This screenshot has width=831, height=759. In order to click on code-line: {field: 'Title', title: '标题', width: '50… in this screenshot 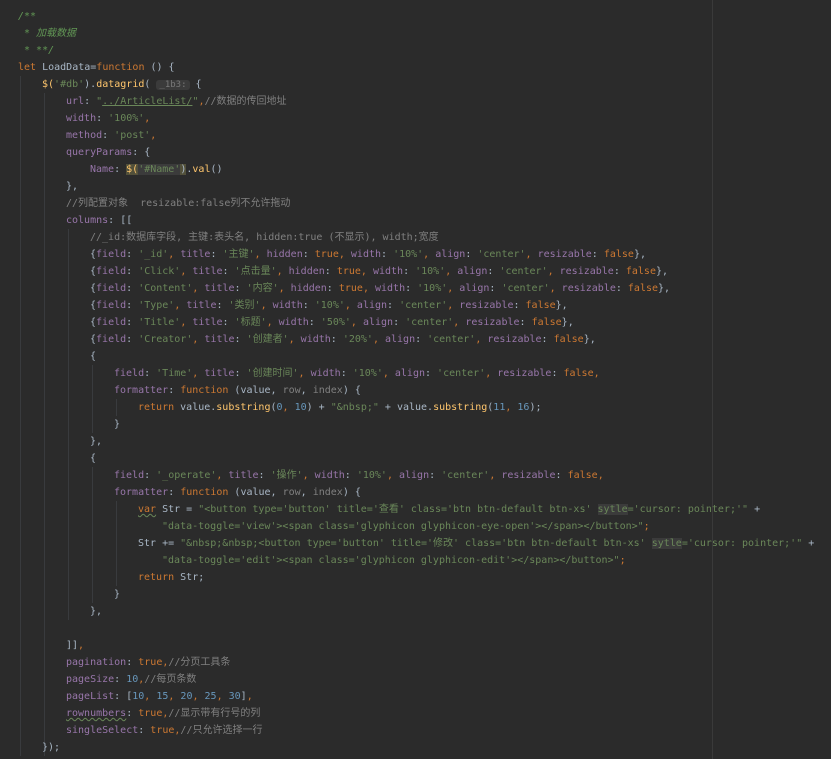, I will do `click(415, 322)`.